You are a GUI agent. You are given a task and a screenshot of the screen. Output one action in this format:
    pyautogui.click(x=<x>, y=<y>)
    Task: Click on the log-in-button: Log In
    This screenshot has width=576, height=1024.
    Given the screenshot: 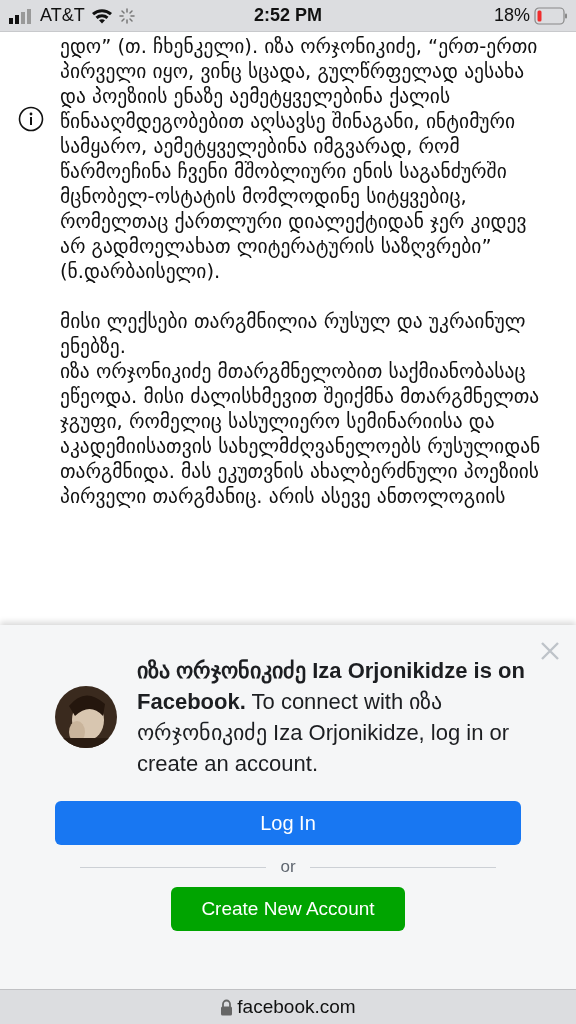 What is the action you would take?
    pyautogui.click(x=288, y=823)
    